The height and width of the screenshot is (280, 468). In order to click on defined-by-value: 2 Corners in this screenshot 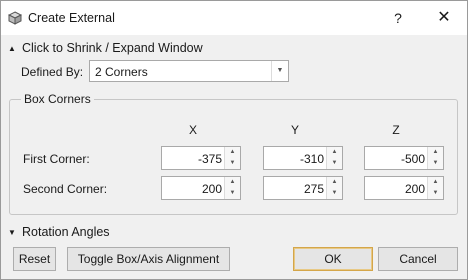, I will do `click(121, 72)`.